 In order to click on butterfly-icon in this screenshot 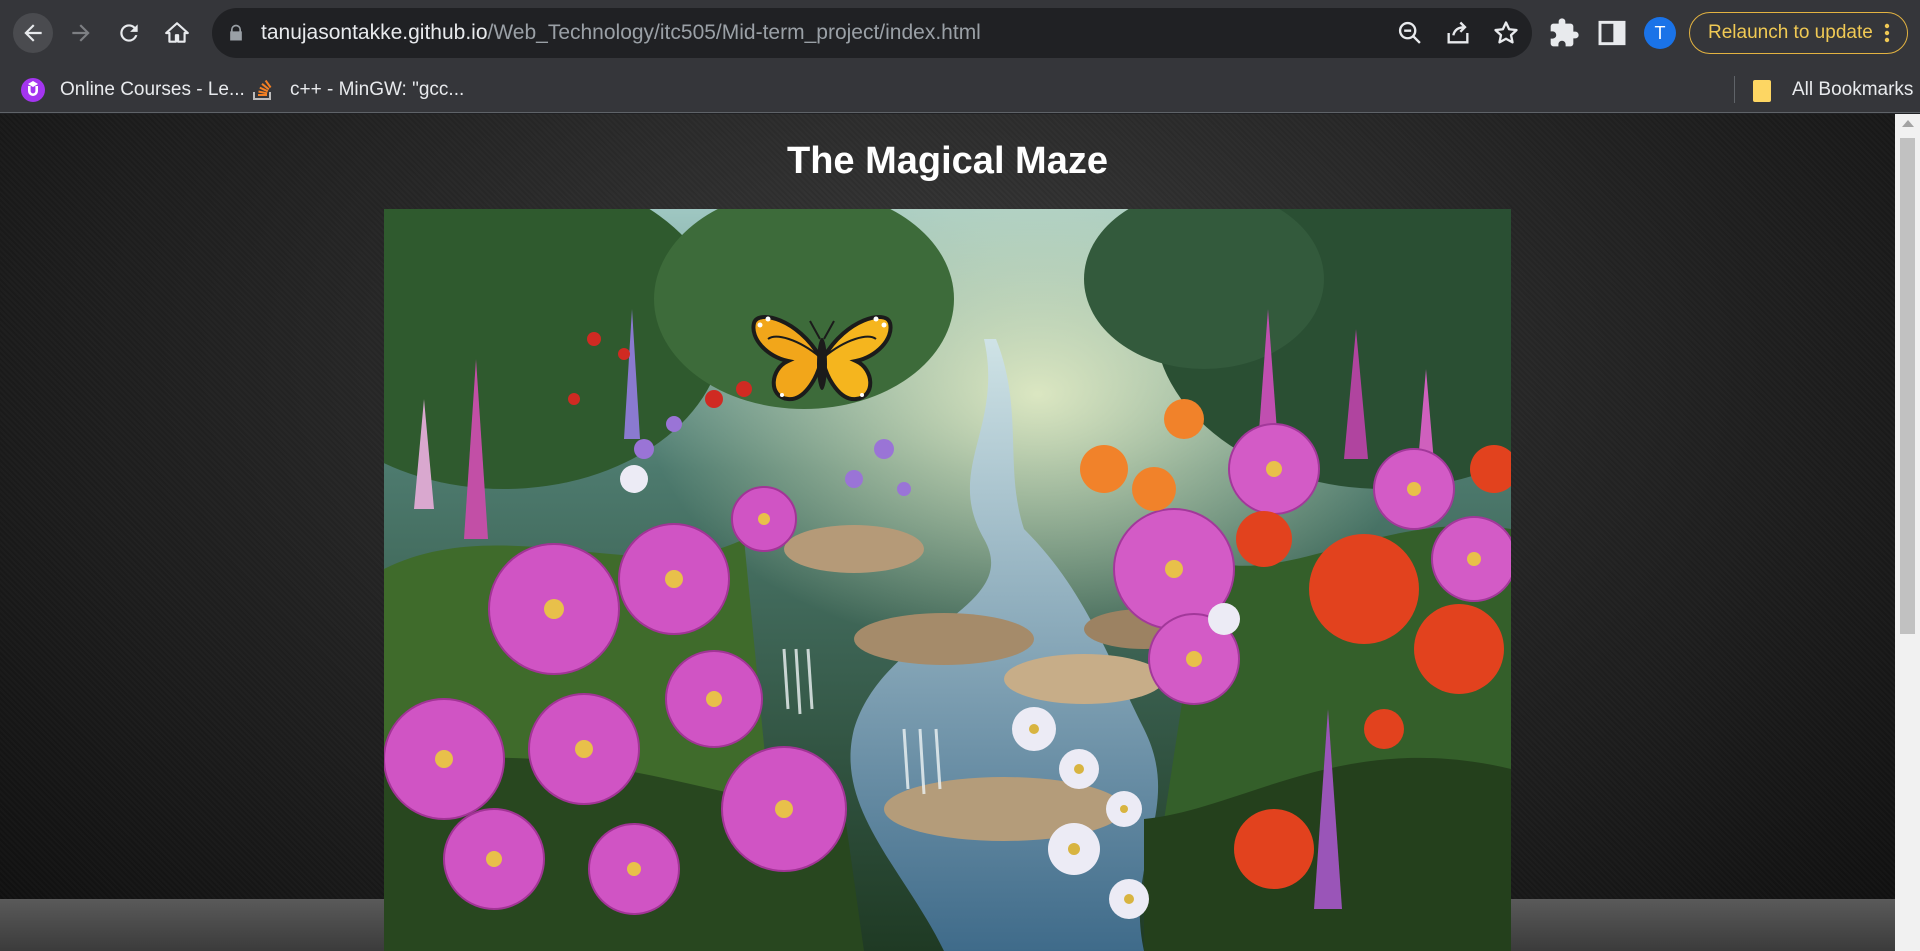, I will do `click(822, 359)`.